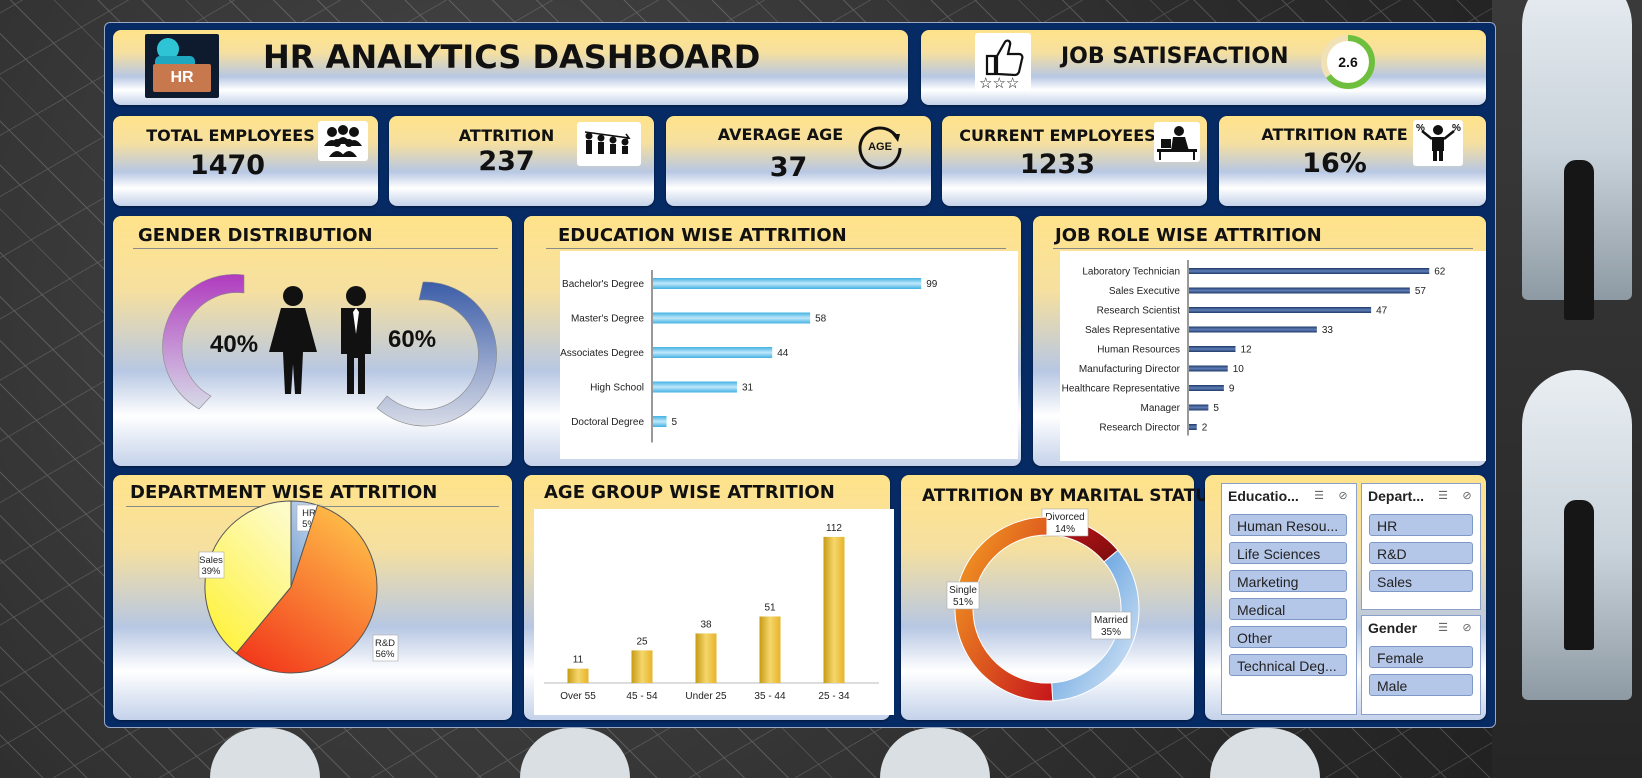  Describe the element at coordinates (834, 696) in the screenshot. I see `category-label: 25 - 34` at that location.